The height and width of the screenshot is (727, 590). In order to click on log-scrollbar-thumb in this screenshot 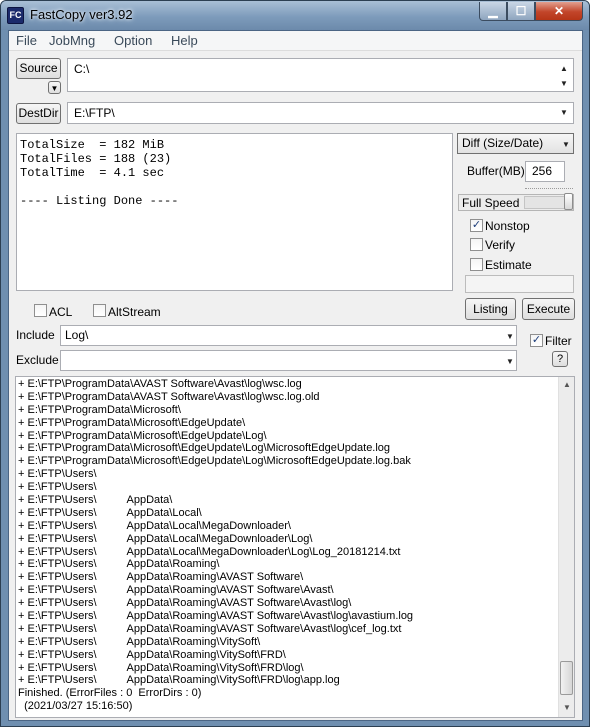, I will do `click(566, 678)`.